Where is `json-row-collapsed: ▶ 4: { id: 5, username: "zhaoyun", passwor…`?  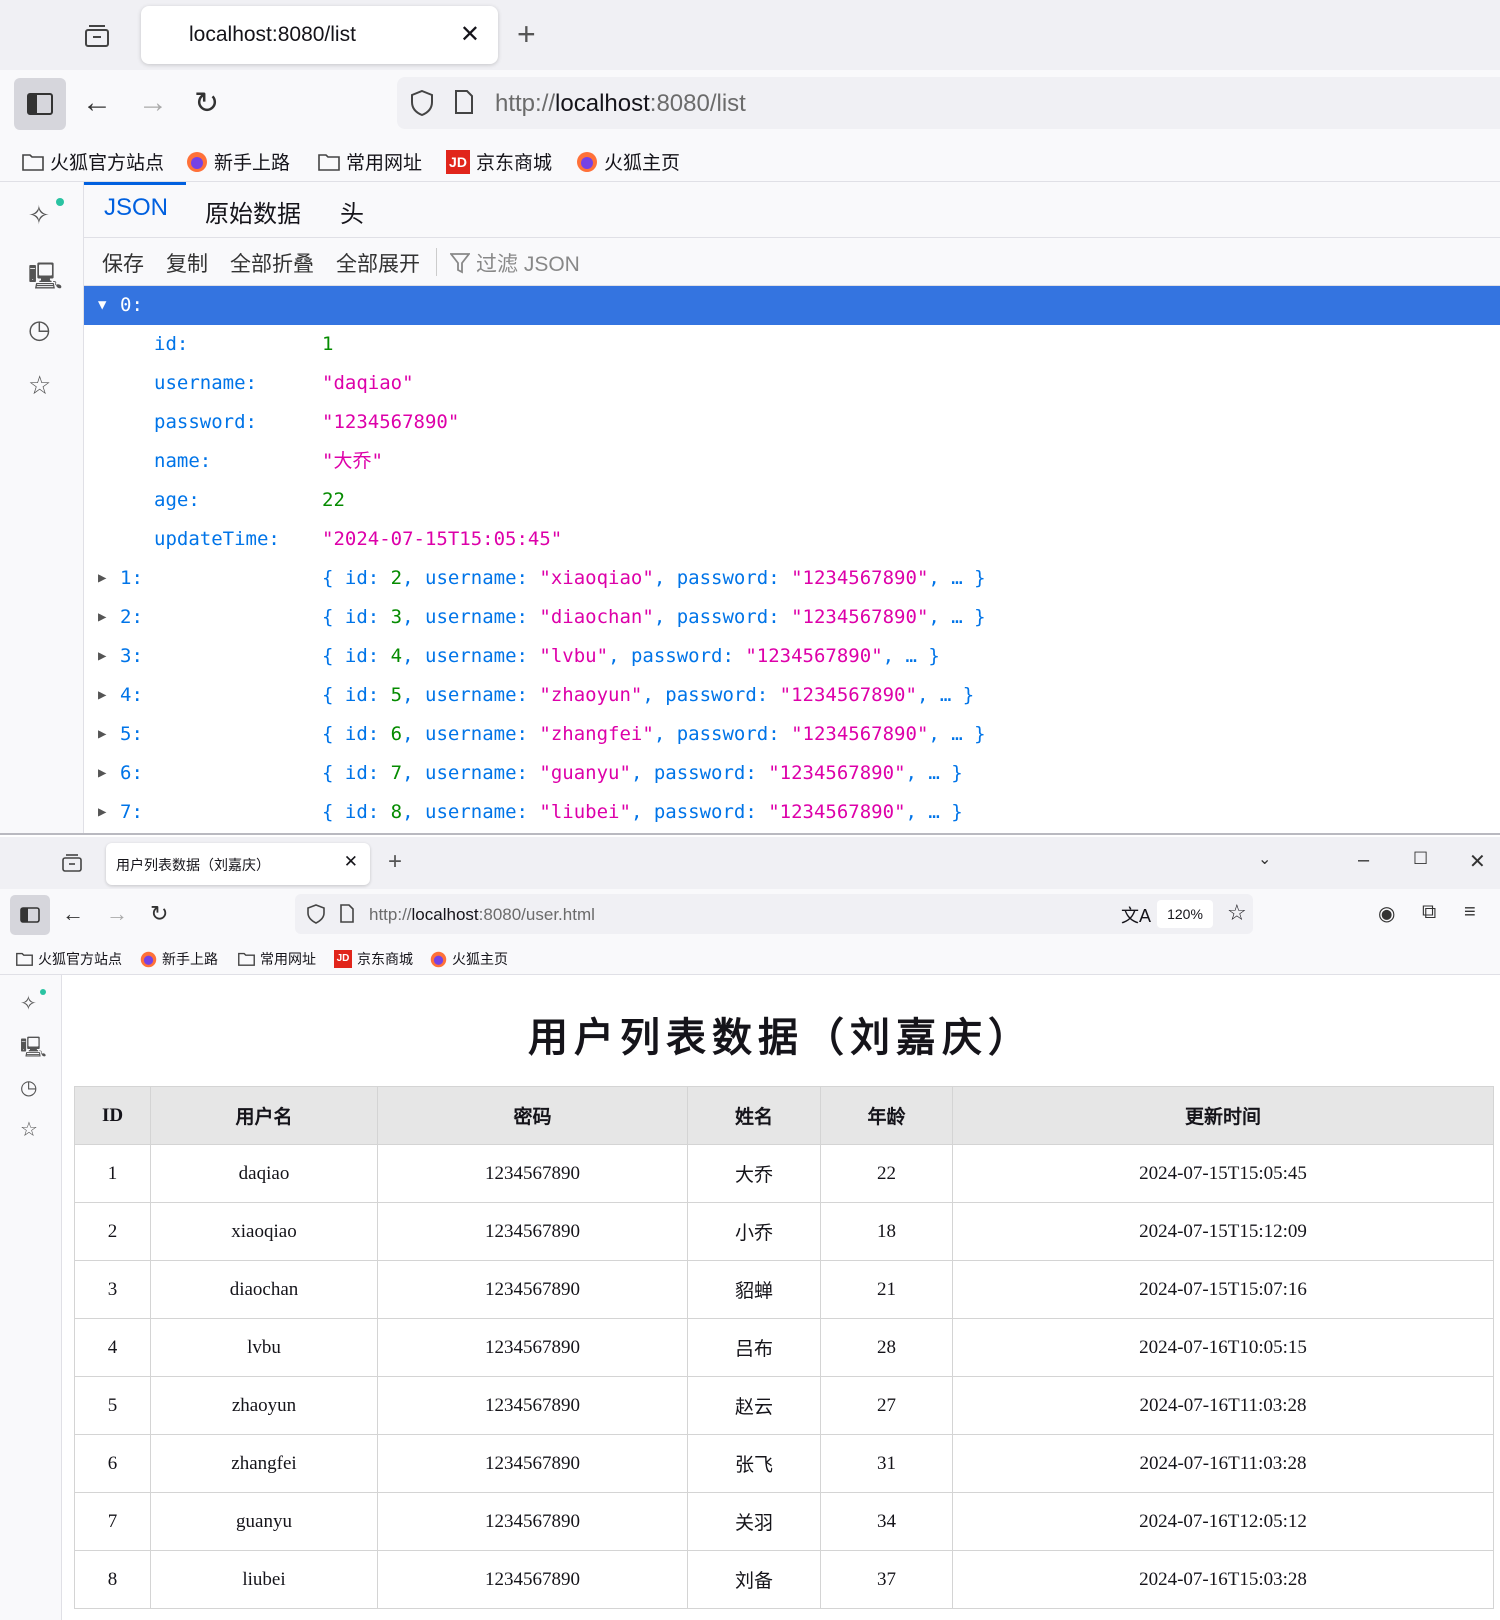
json-row-collapsed: ▶ 4: { id: 5, username: "zhaoyun", passwor… is located at coordinates (792, 695).